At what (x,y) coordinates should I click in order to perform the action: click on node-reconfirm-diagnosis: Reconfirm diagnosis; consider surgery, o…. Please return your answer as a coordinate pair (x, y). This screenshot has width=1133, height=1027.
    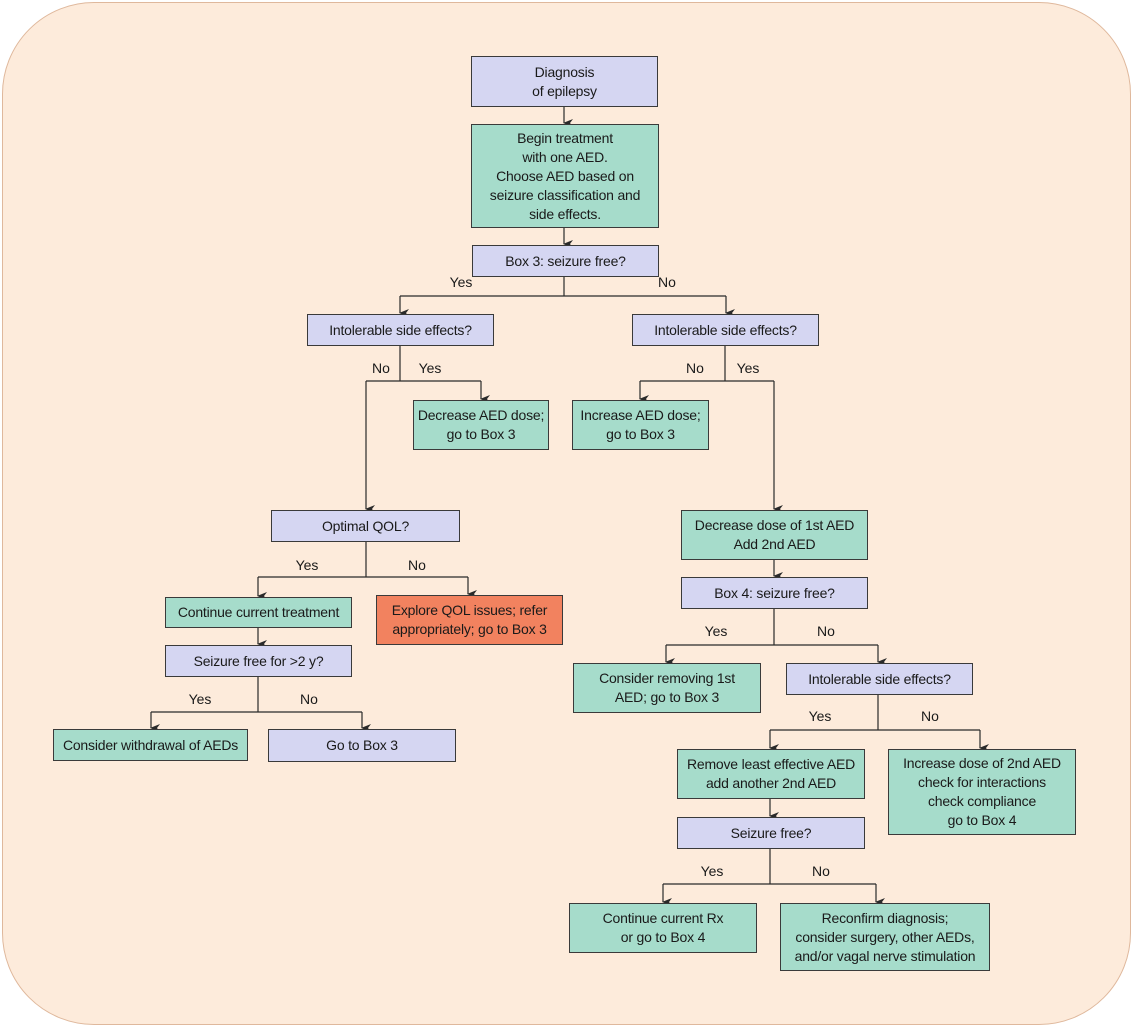
    Looking at the image, I should click on (885, 937).